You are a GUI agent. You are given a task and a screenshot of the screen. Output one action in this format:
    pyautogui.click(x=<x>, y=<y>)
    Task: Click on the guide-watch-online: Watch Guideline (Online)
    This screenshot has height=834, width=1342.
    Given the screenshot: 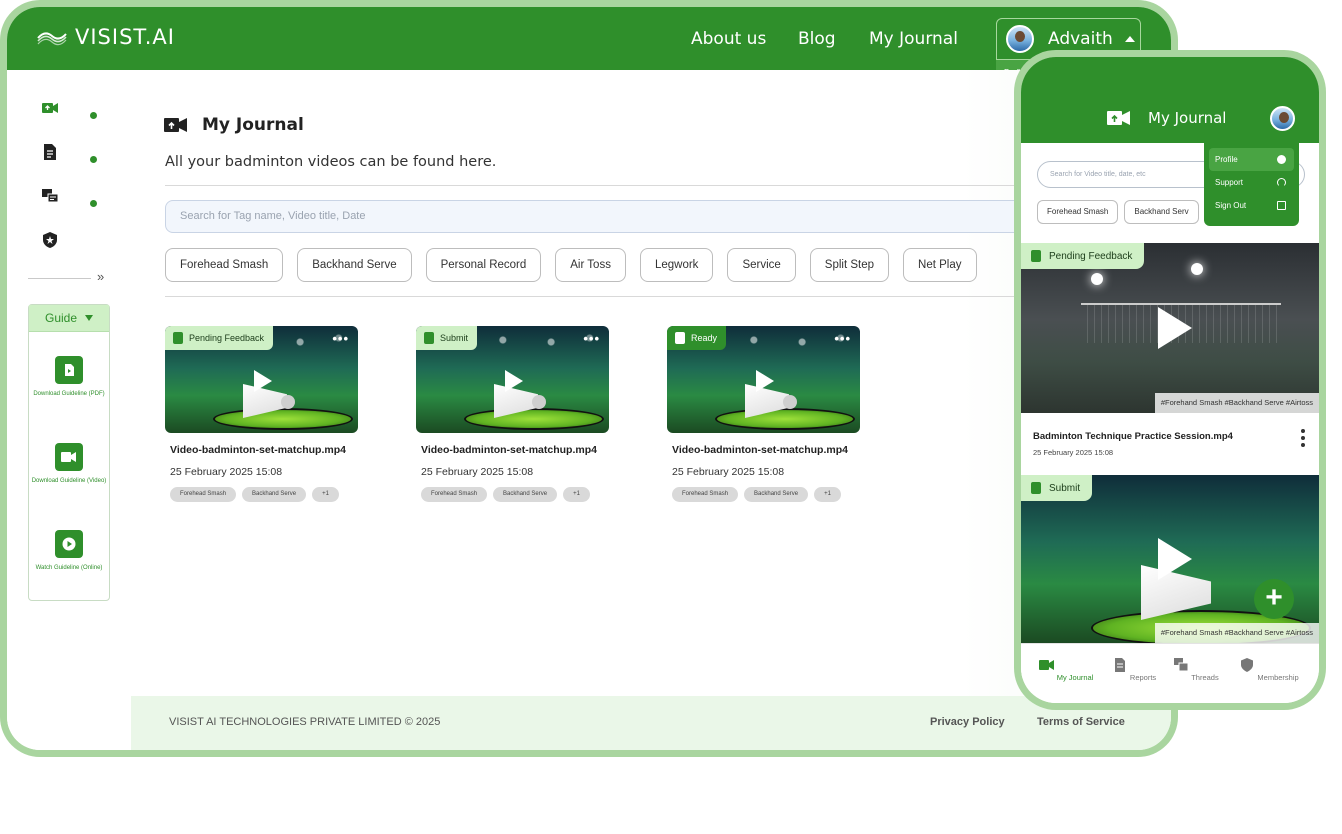 What is the action you would take?
    pyautogui.click(x=69, y=551)
    